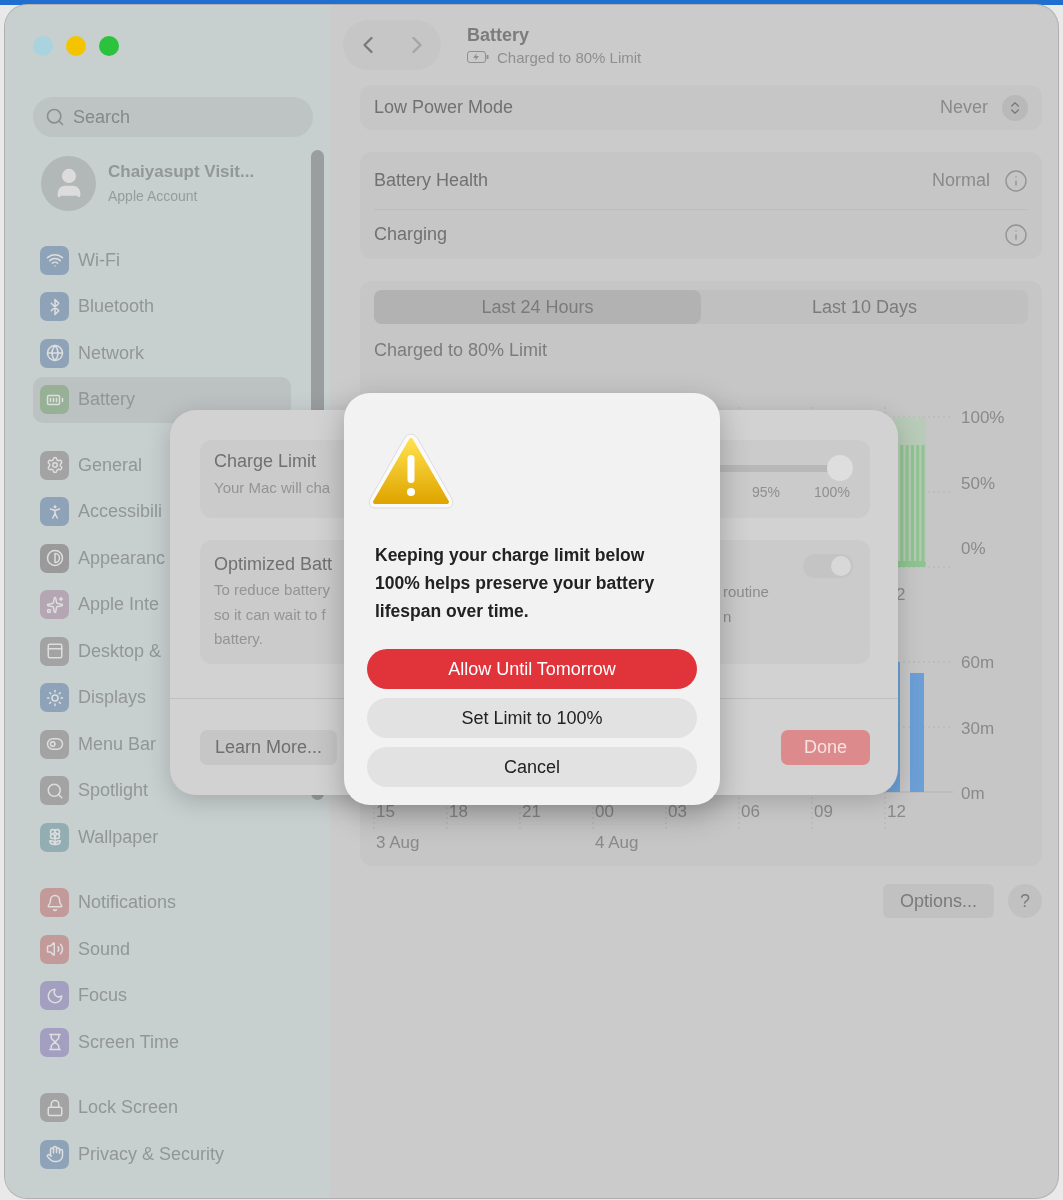 Image resolution: width=1063 pixels, height=1200 pixels. Describe the element at coordinates (532, 767) in the screenshot. I see `alert-button: Cancel` at that location.